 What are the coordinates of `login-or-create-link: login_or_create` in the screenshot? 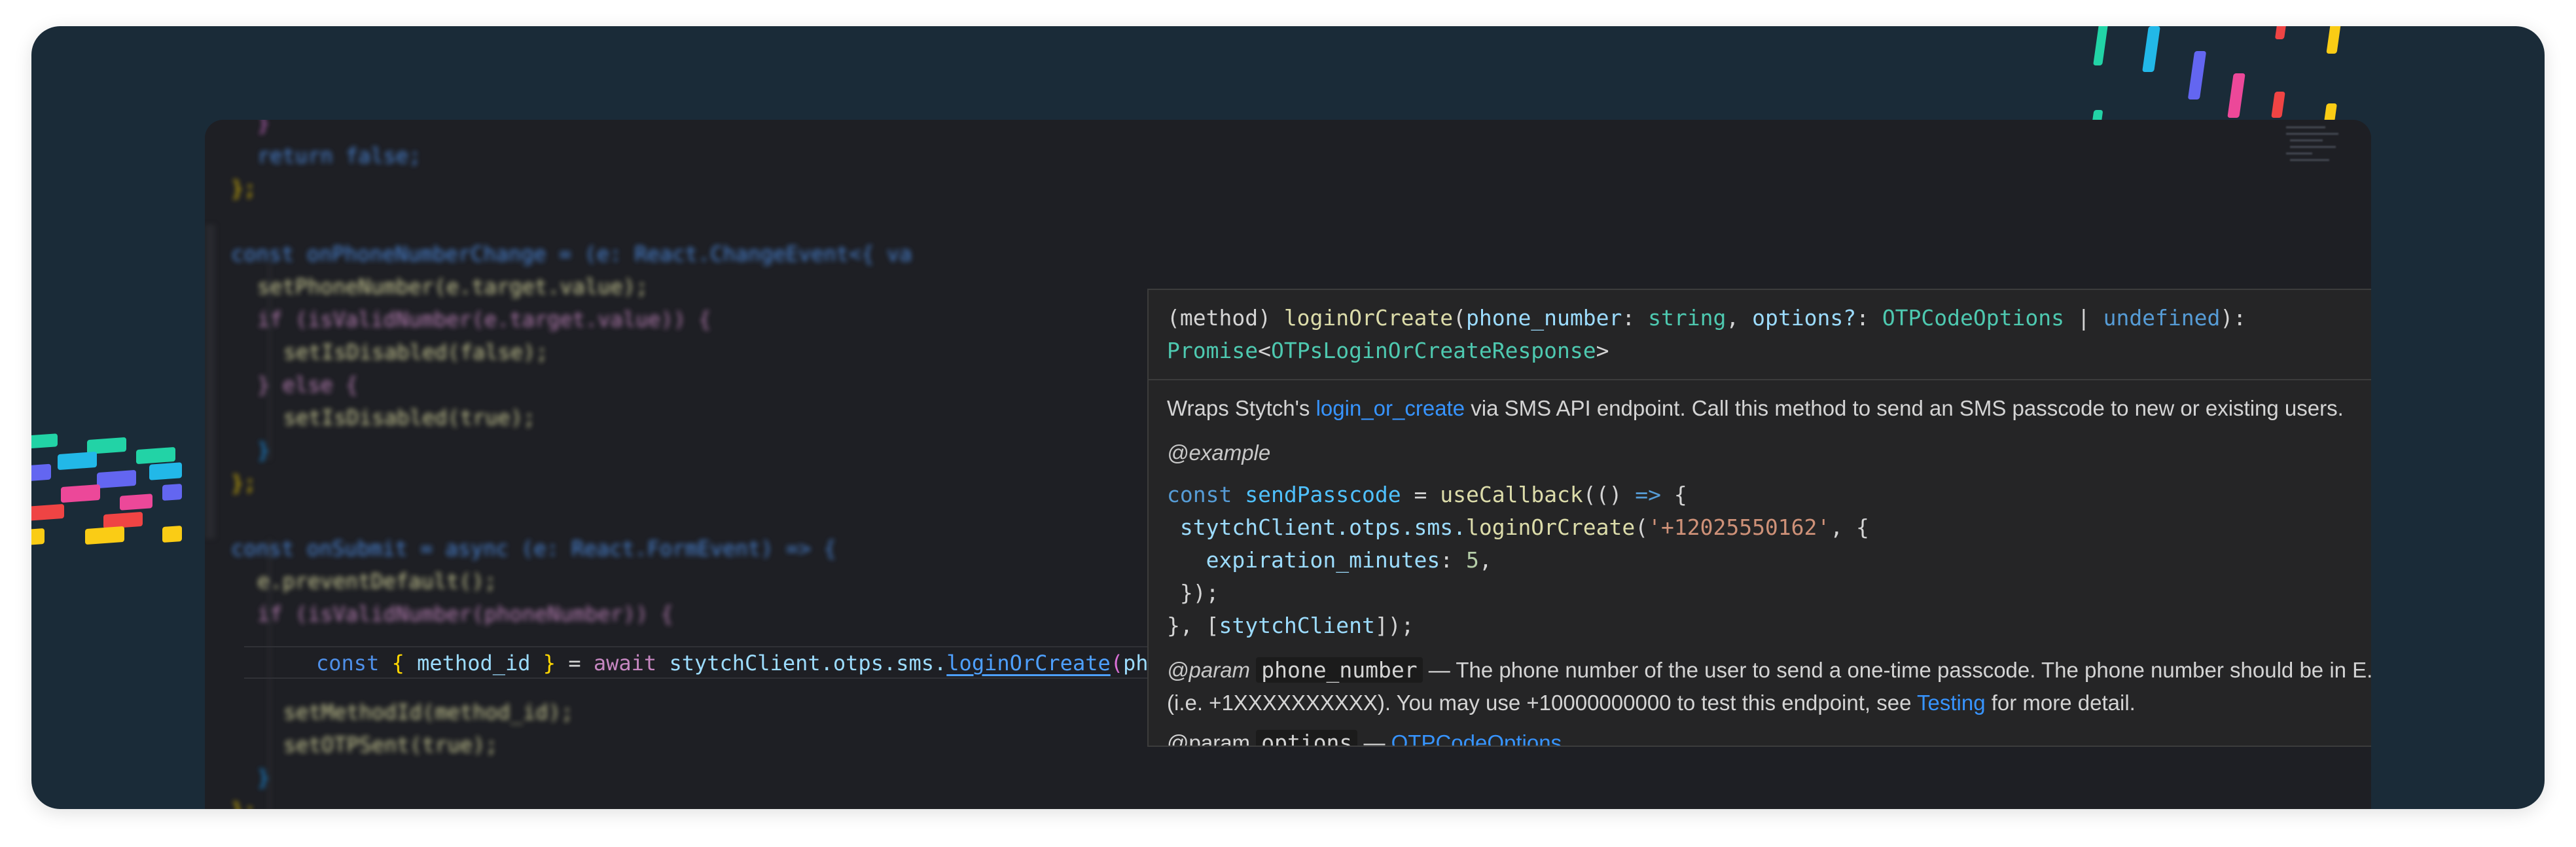 It's located at (1390, 408).